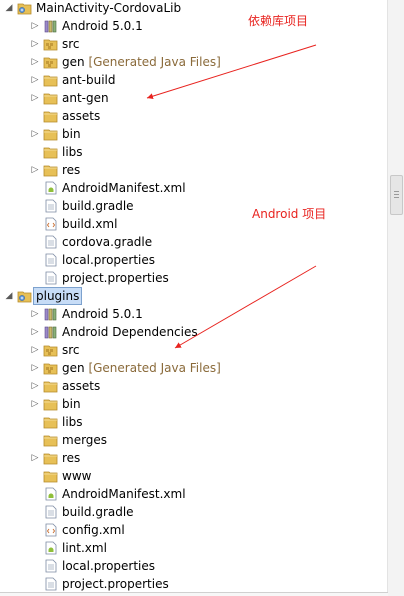 Image resolution: width=404 pixels, height=596 pixels. I want to click on item-name: Android 5.0.1, so click(102, 26).